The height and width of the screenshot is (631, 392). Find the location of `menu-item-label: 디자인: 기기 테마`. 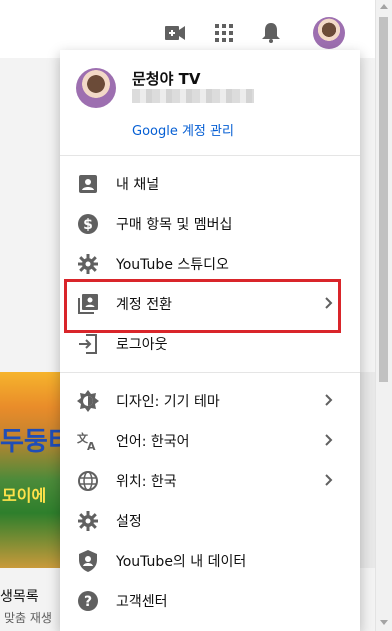

menu-item-label: 디자인: 기기 테마 is located at coordinates (168, 402).